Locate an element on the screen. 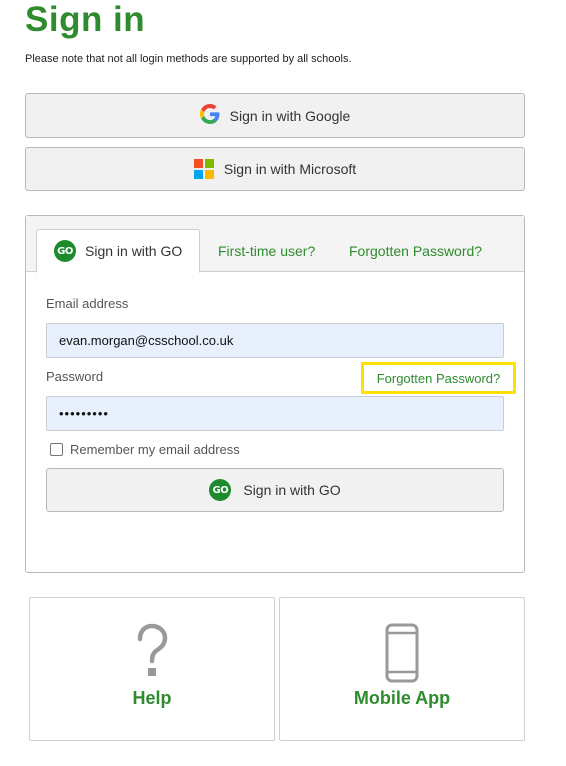  help-card: Help is located at coordinates (152, 669).